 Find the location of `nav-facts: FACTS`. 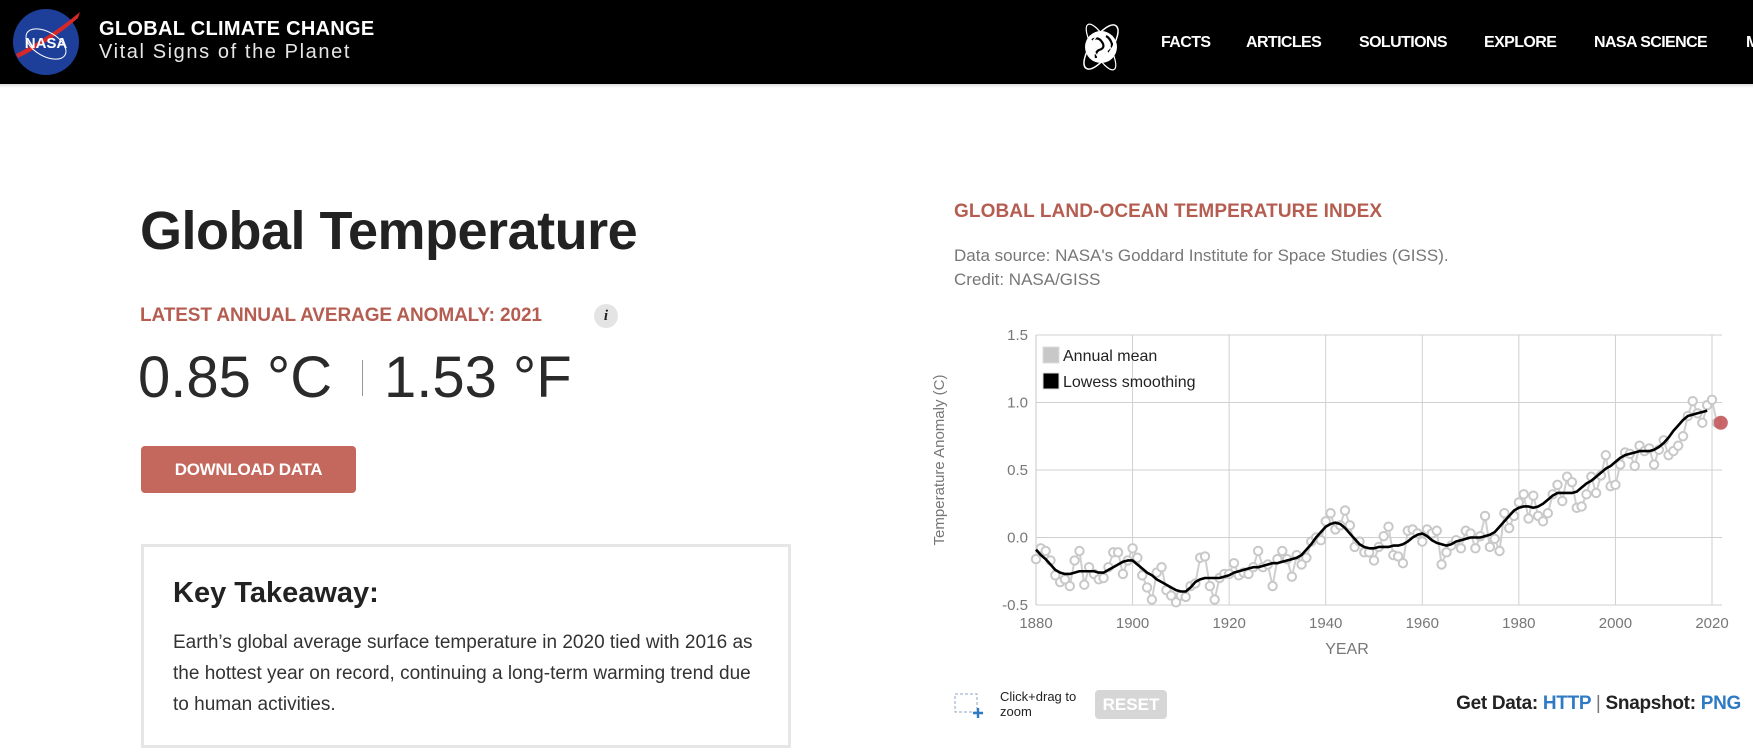

nav-facts: FACTS is located at coordinates (1186, 43).